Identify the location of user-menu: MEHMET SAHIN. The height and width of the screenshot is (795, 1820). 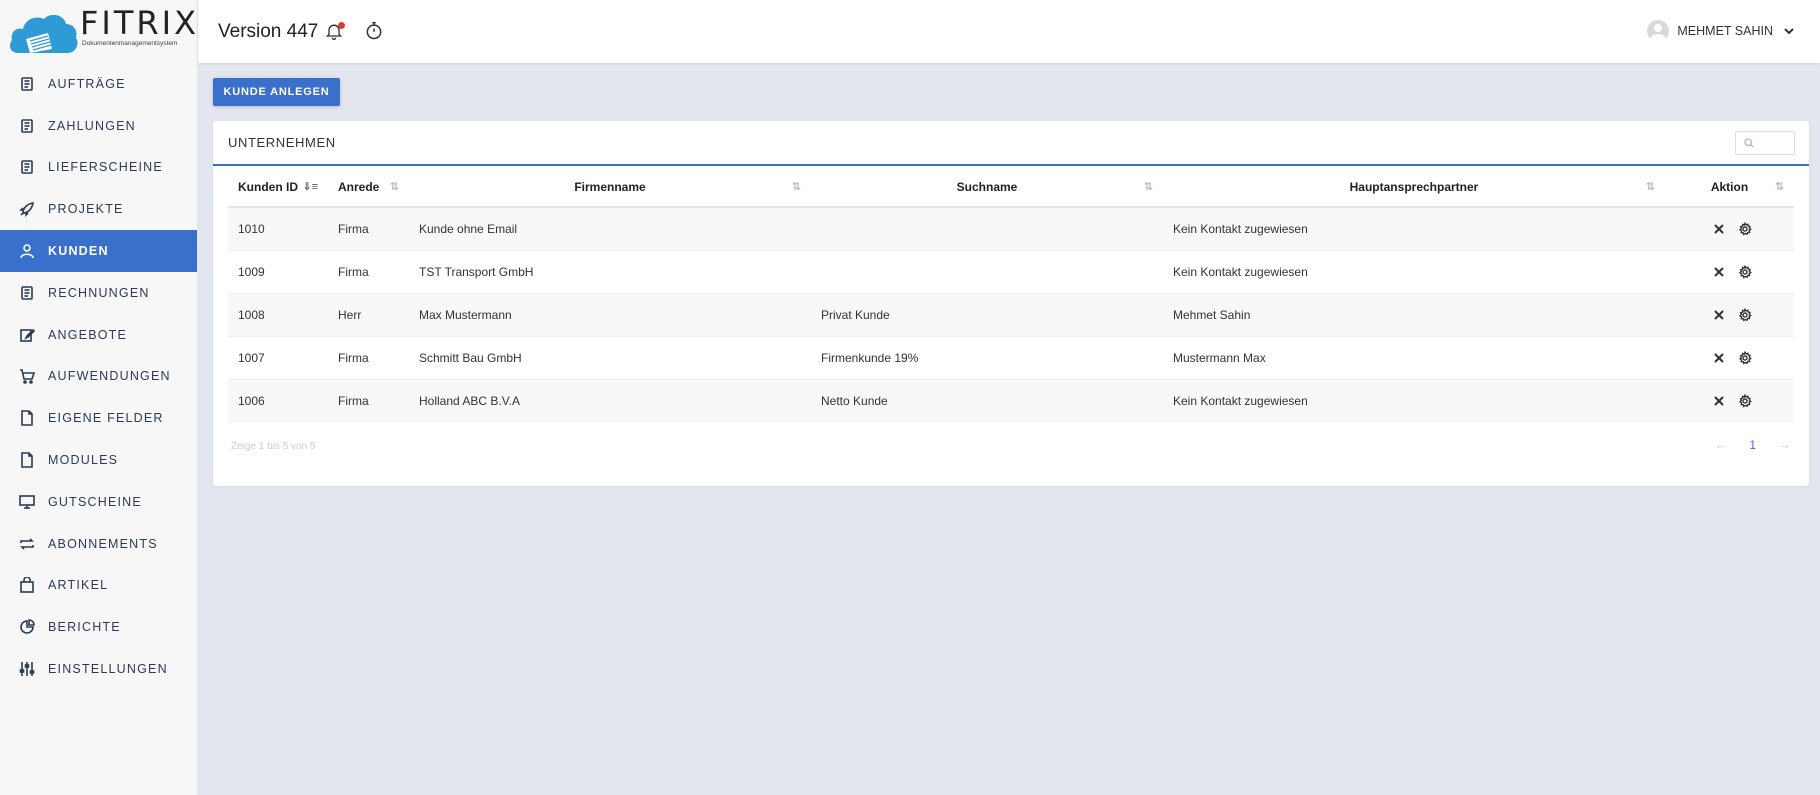
(1721, 31).